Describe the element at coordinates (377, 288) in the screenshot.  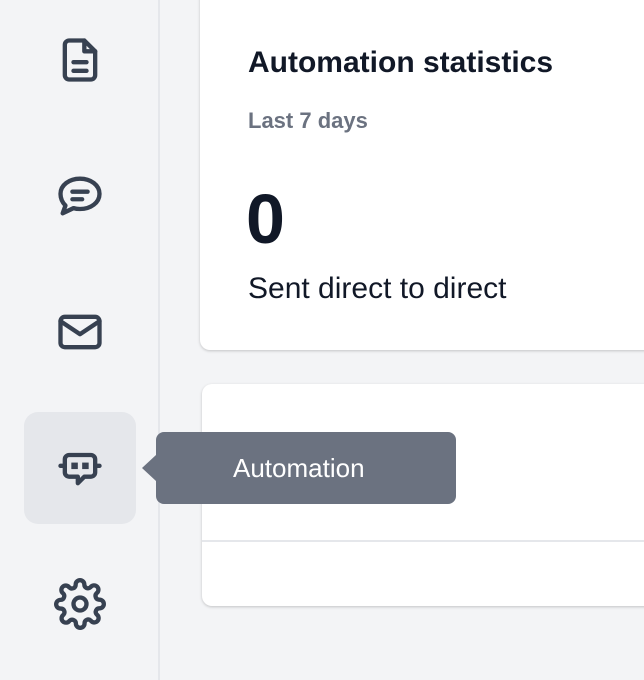
I see `stat-label: Sent direct to direct` at that location.